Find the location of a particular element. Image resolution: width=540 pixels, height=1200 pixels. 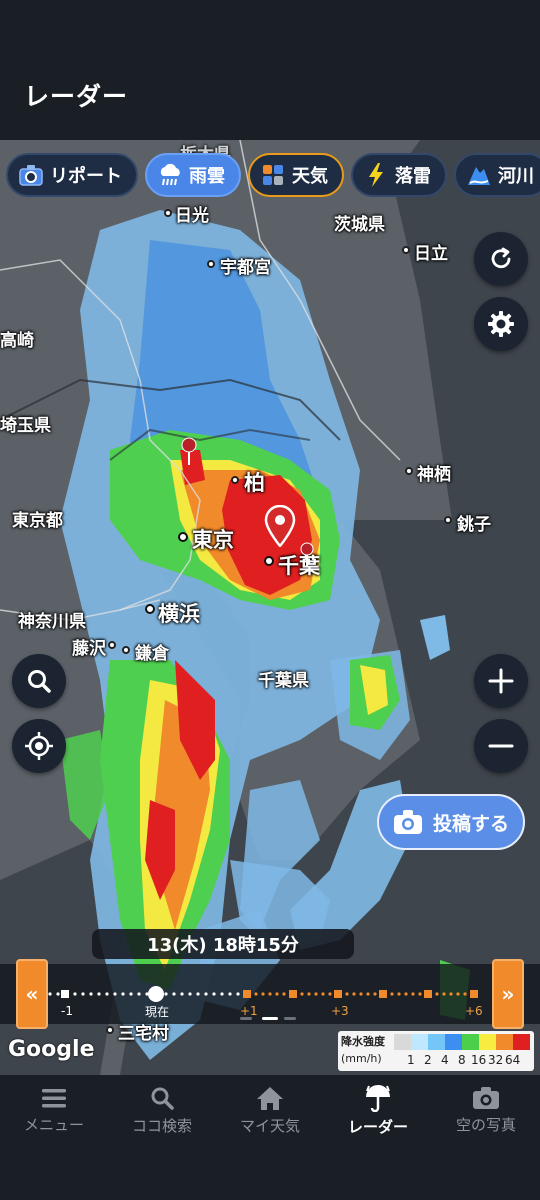

place-nikko: 日光 is located at coordinates (192, 216).